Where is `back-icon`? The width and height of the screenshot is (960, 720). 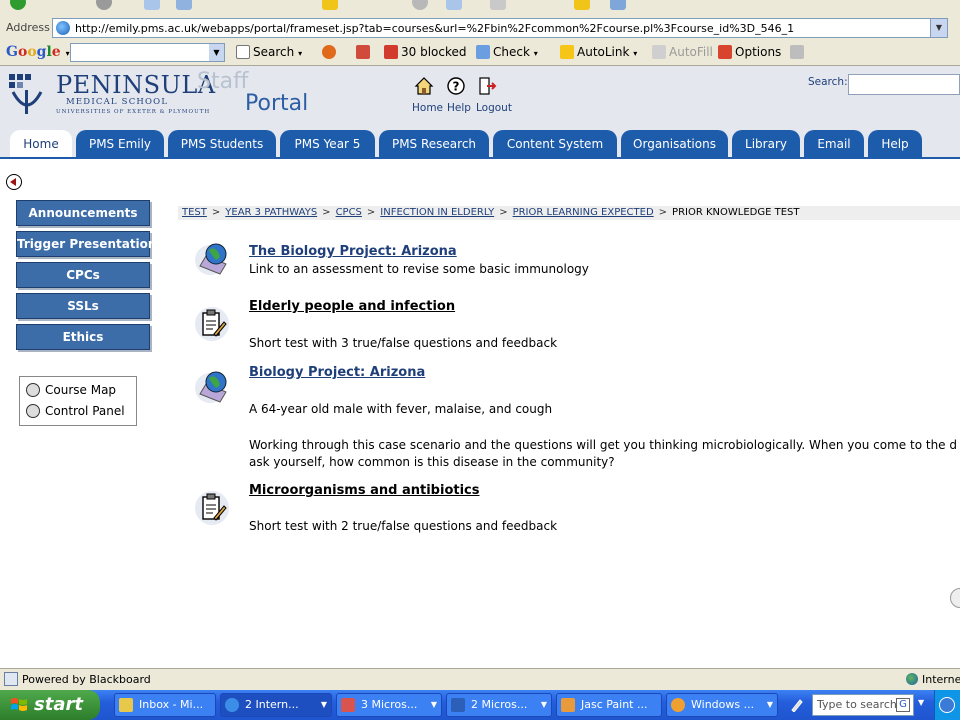
back-icon is located at coordinates (18, 5).